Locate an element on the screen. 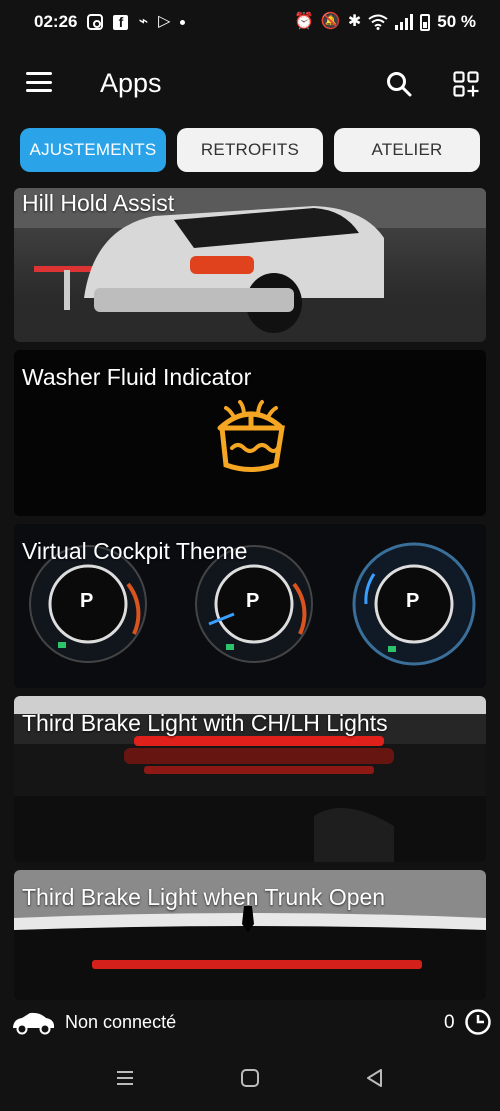 This screenshot has height=1111, width=500. connection-status: Non connecté is located at coordinates (121, 1022).